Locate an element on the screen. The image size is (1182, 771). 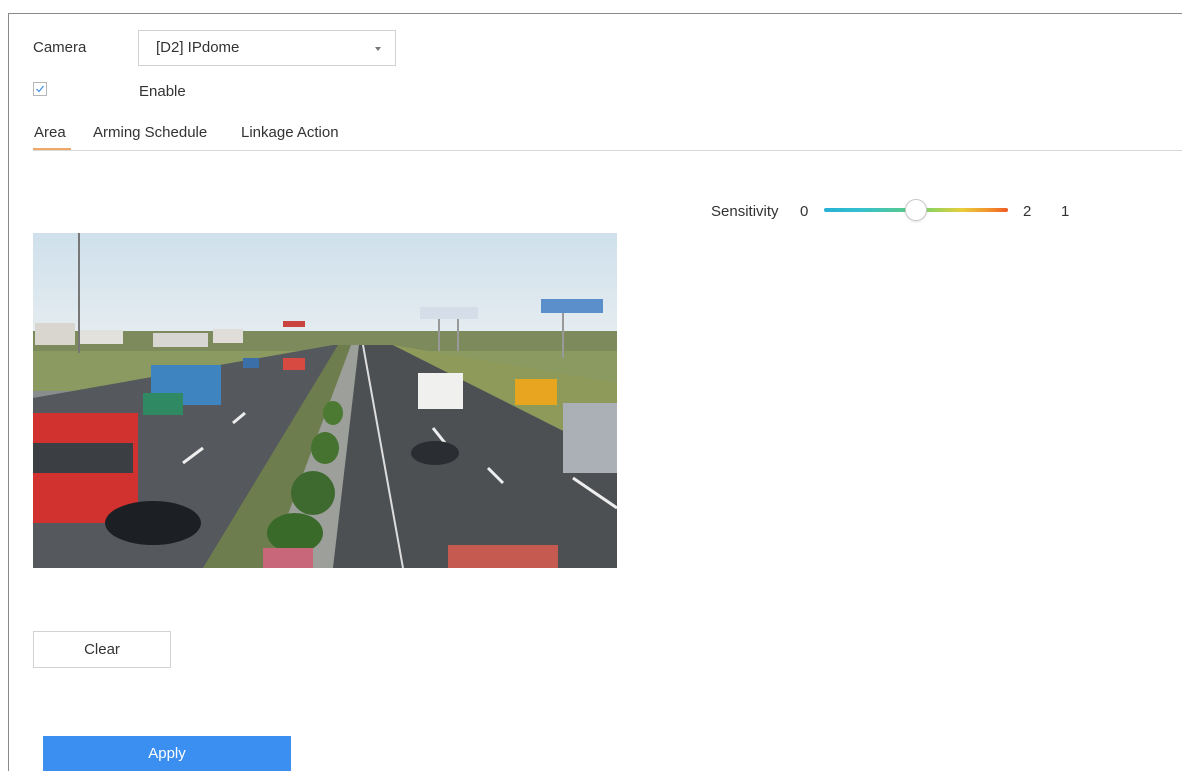
sensitivity-slider-thumb is located at coordinates (916, 210).